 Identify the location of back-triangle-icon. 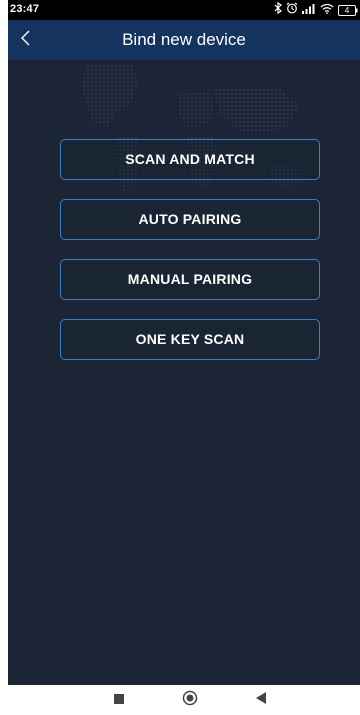
(261, 700).